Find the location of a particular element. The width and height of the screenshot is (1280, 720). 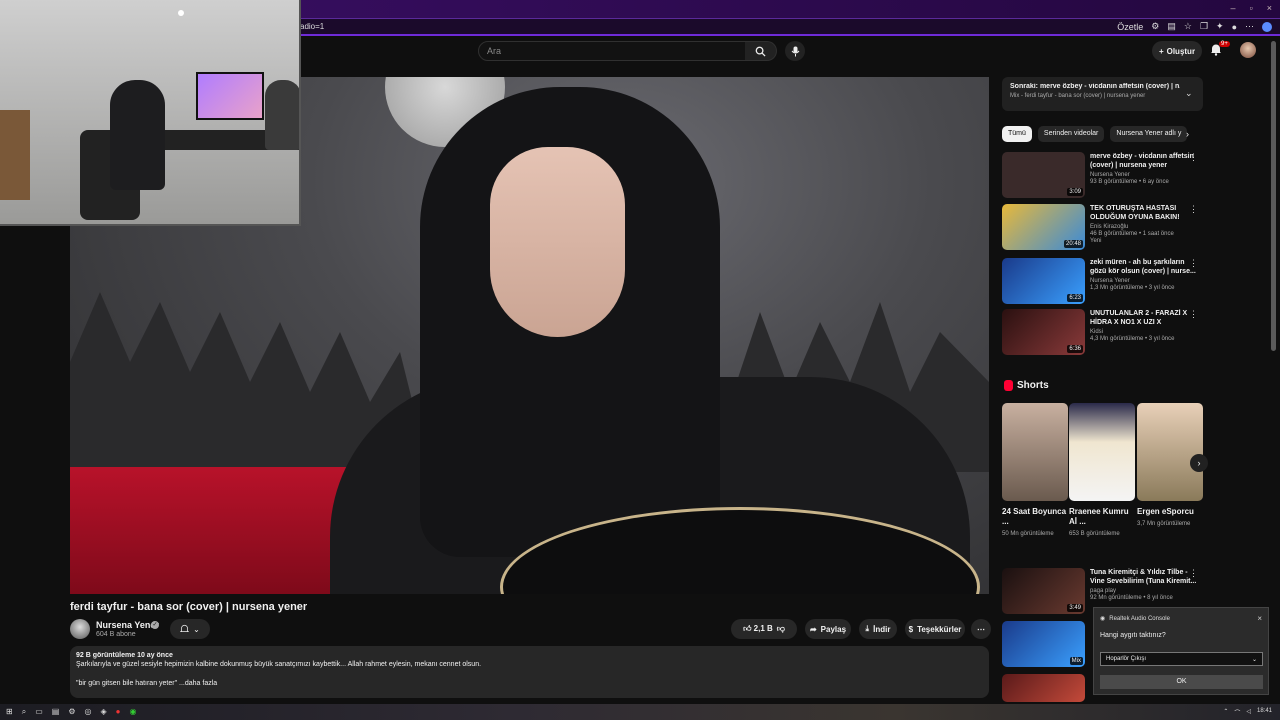

search-icon: ⌕ is located at coordinates (24, 712).